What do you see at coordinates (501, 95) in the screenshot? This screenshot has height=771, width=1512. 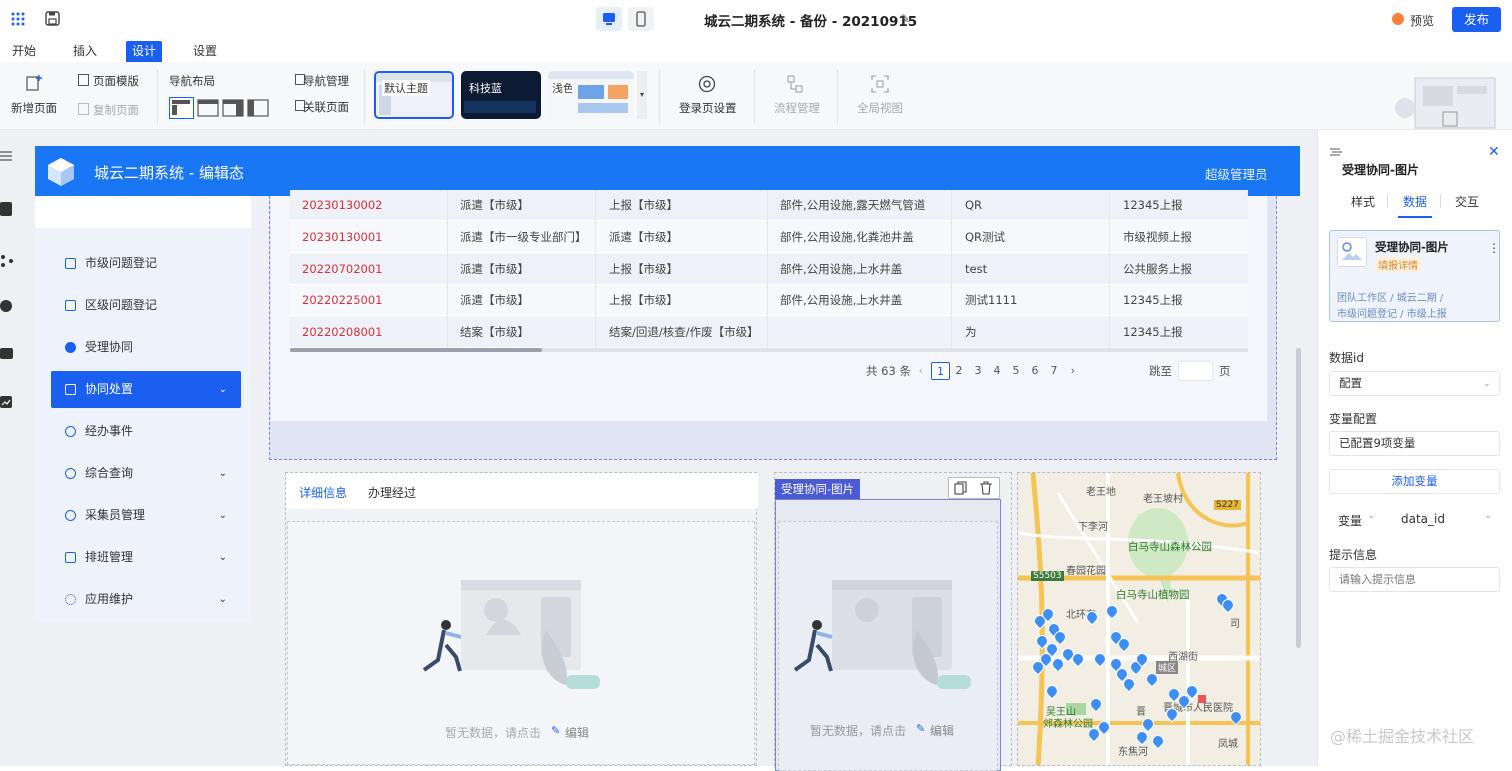 I see `theme-tech-blue: 科技蓝` at bounding box center [501, 95].